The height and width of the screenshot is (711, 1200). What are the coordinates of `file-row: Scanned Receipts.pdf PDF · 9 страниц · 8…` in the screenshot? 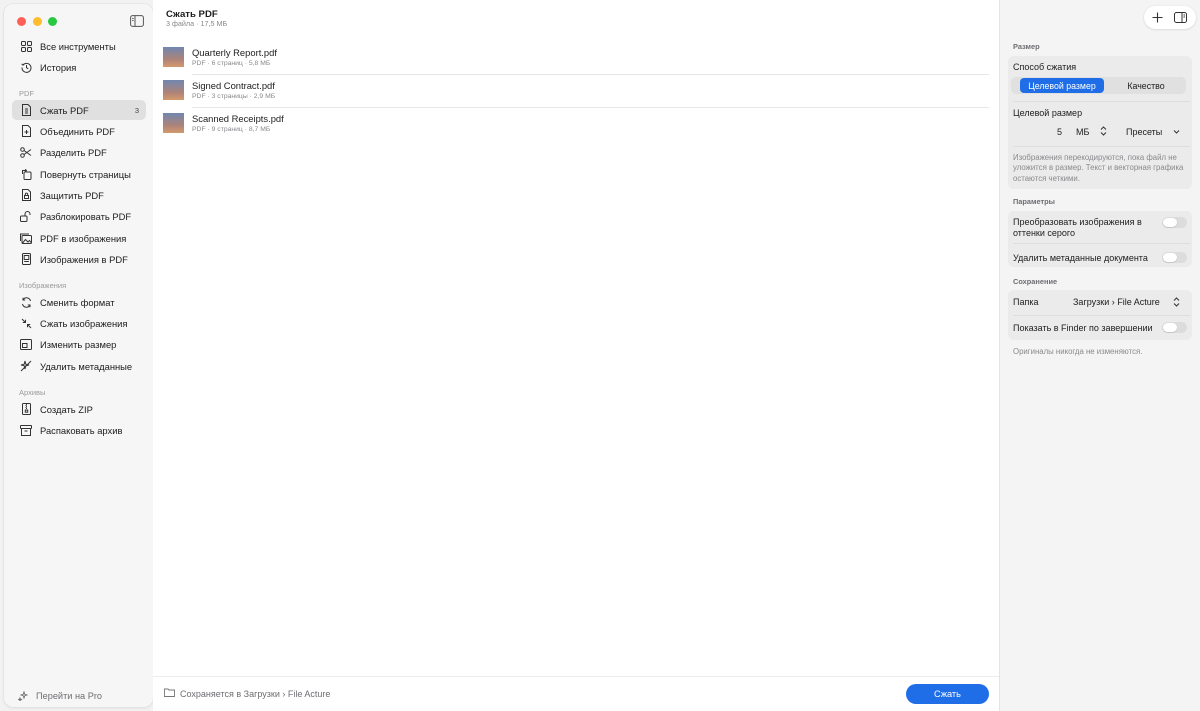 It's located at (575, 124).